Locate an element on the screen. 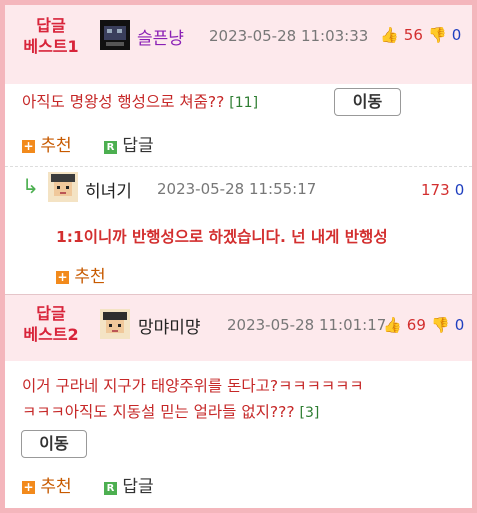  badge-line2: 베스트1 is located at coordinates (51, 46).